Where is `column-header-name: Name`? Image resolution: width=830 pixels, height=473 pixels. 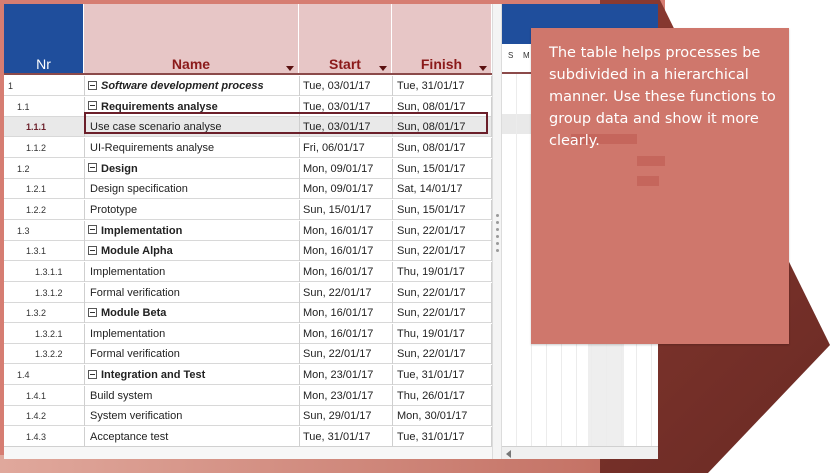 column-header-name: Name is located at coordinates (191, 39).